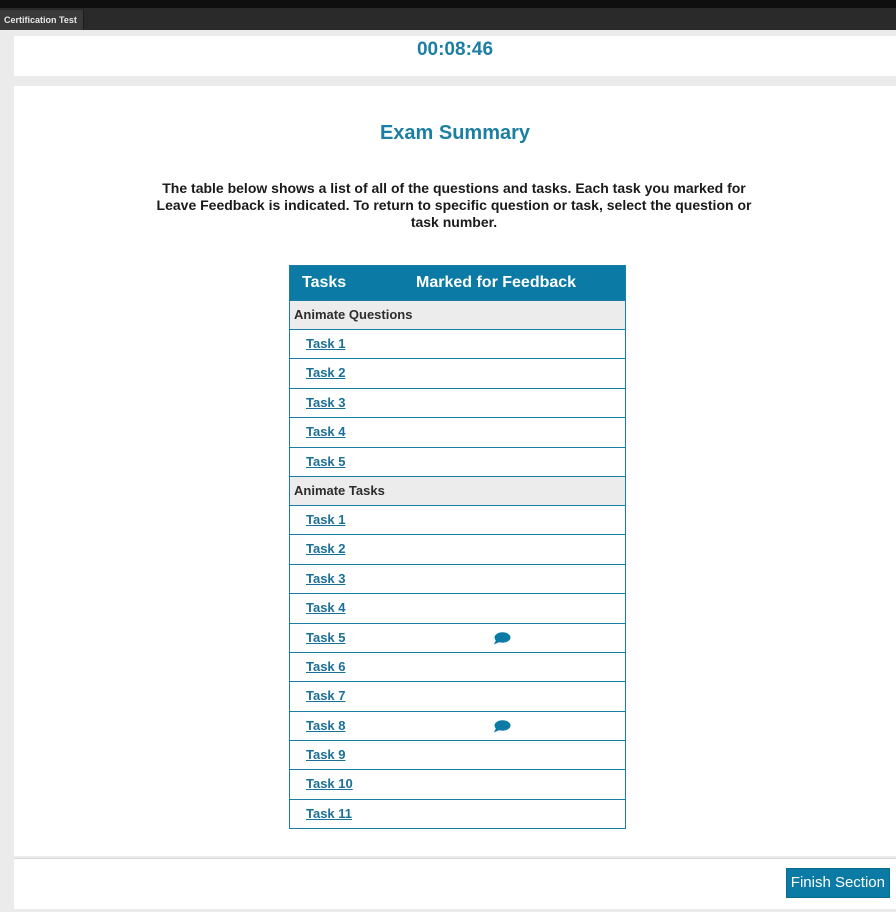 This screenshot has width=896, height=912. What do you see at coordinates (42, 20) in the screenshot?
I see `window-tab: Certification Test` at bounding box center [42, 20].